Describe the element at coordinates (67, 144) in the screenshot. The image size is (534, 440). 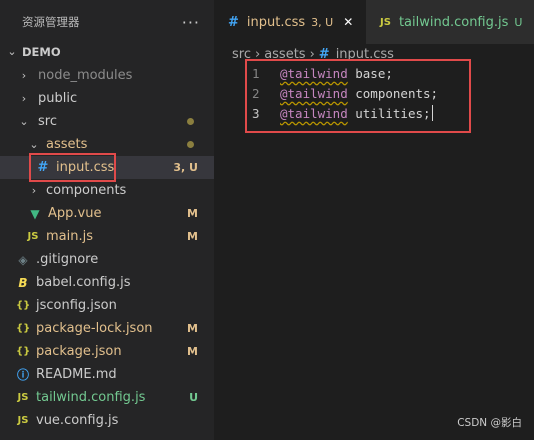
I see `tree-item-label: assets` at that location.